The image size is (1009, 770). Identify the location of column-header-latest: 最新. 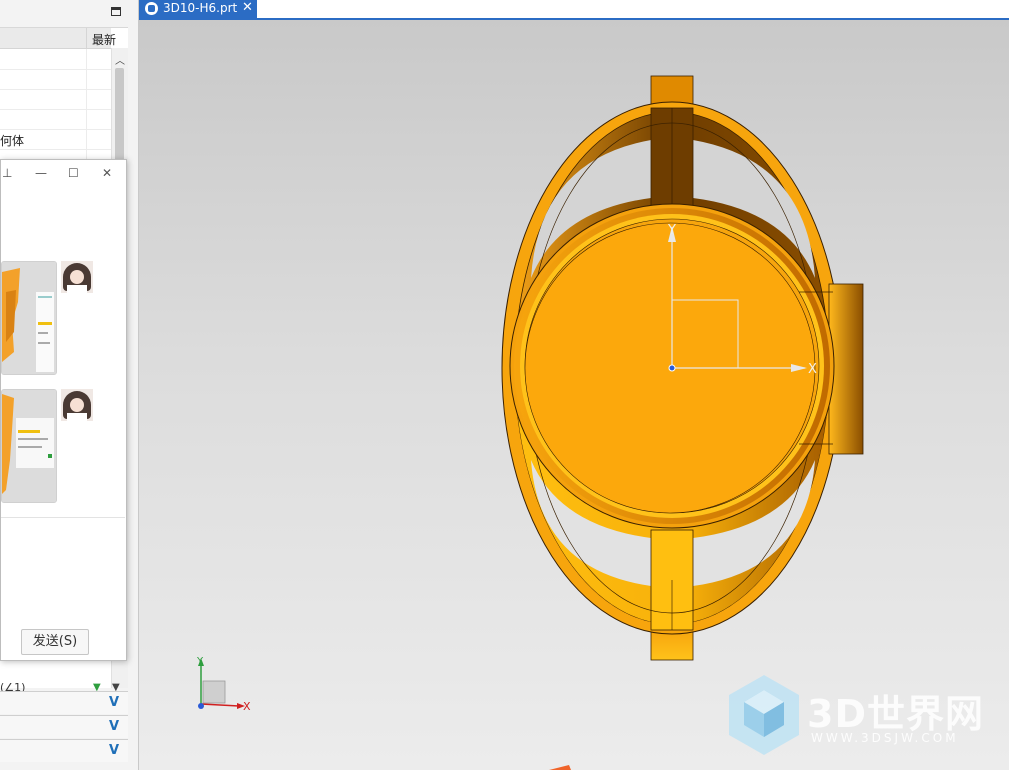
(104, 39).